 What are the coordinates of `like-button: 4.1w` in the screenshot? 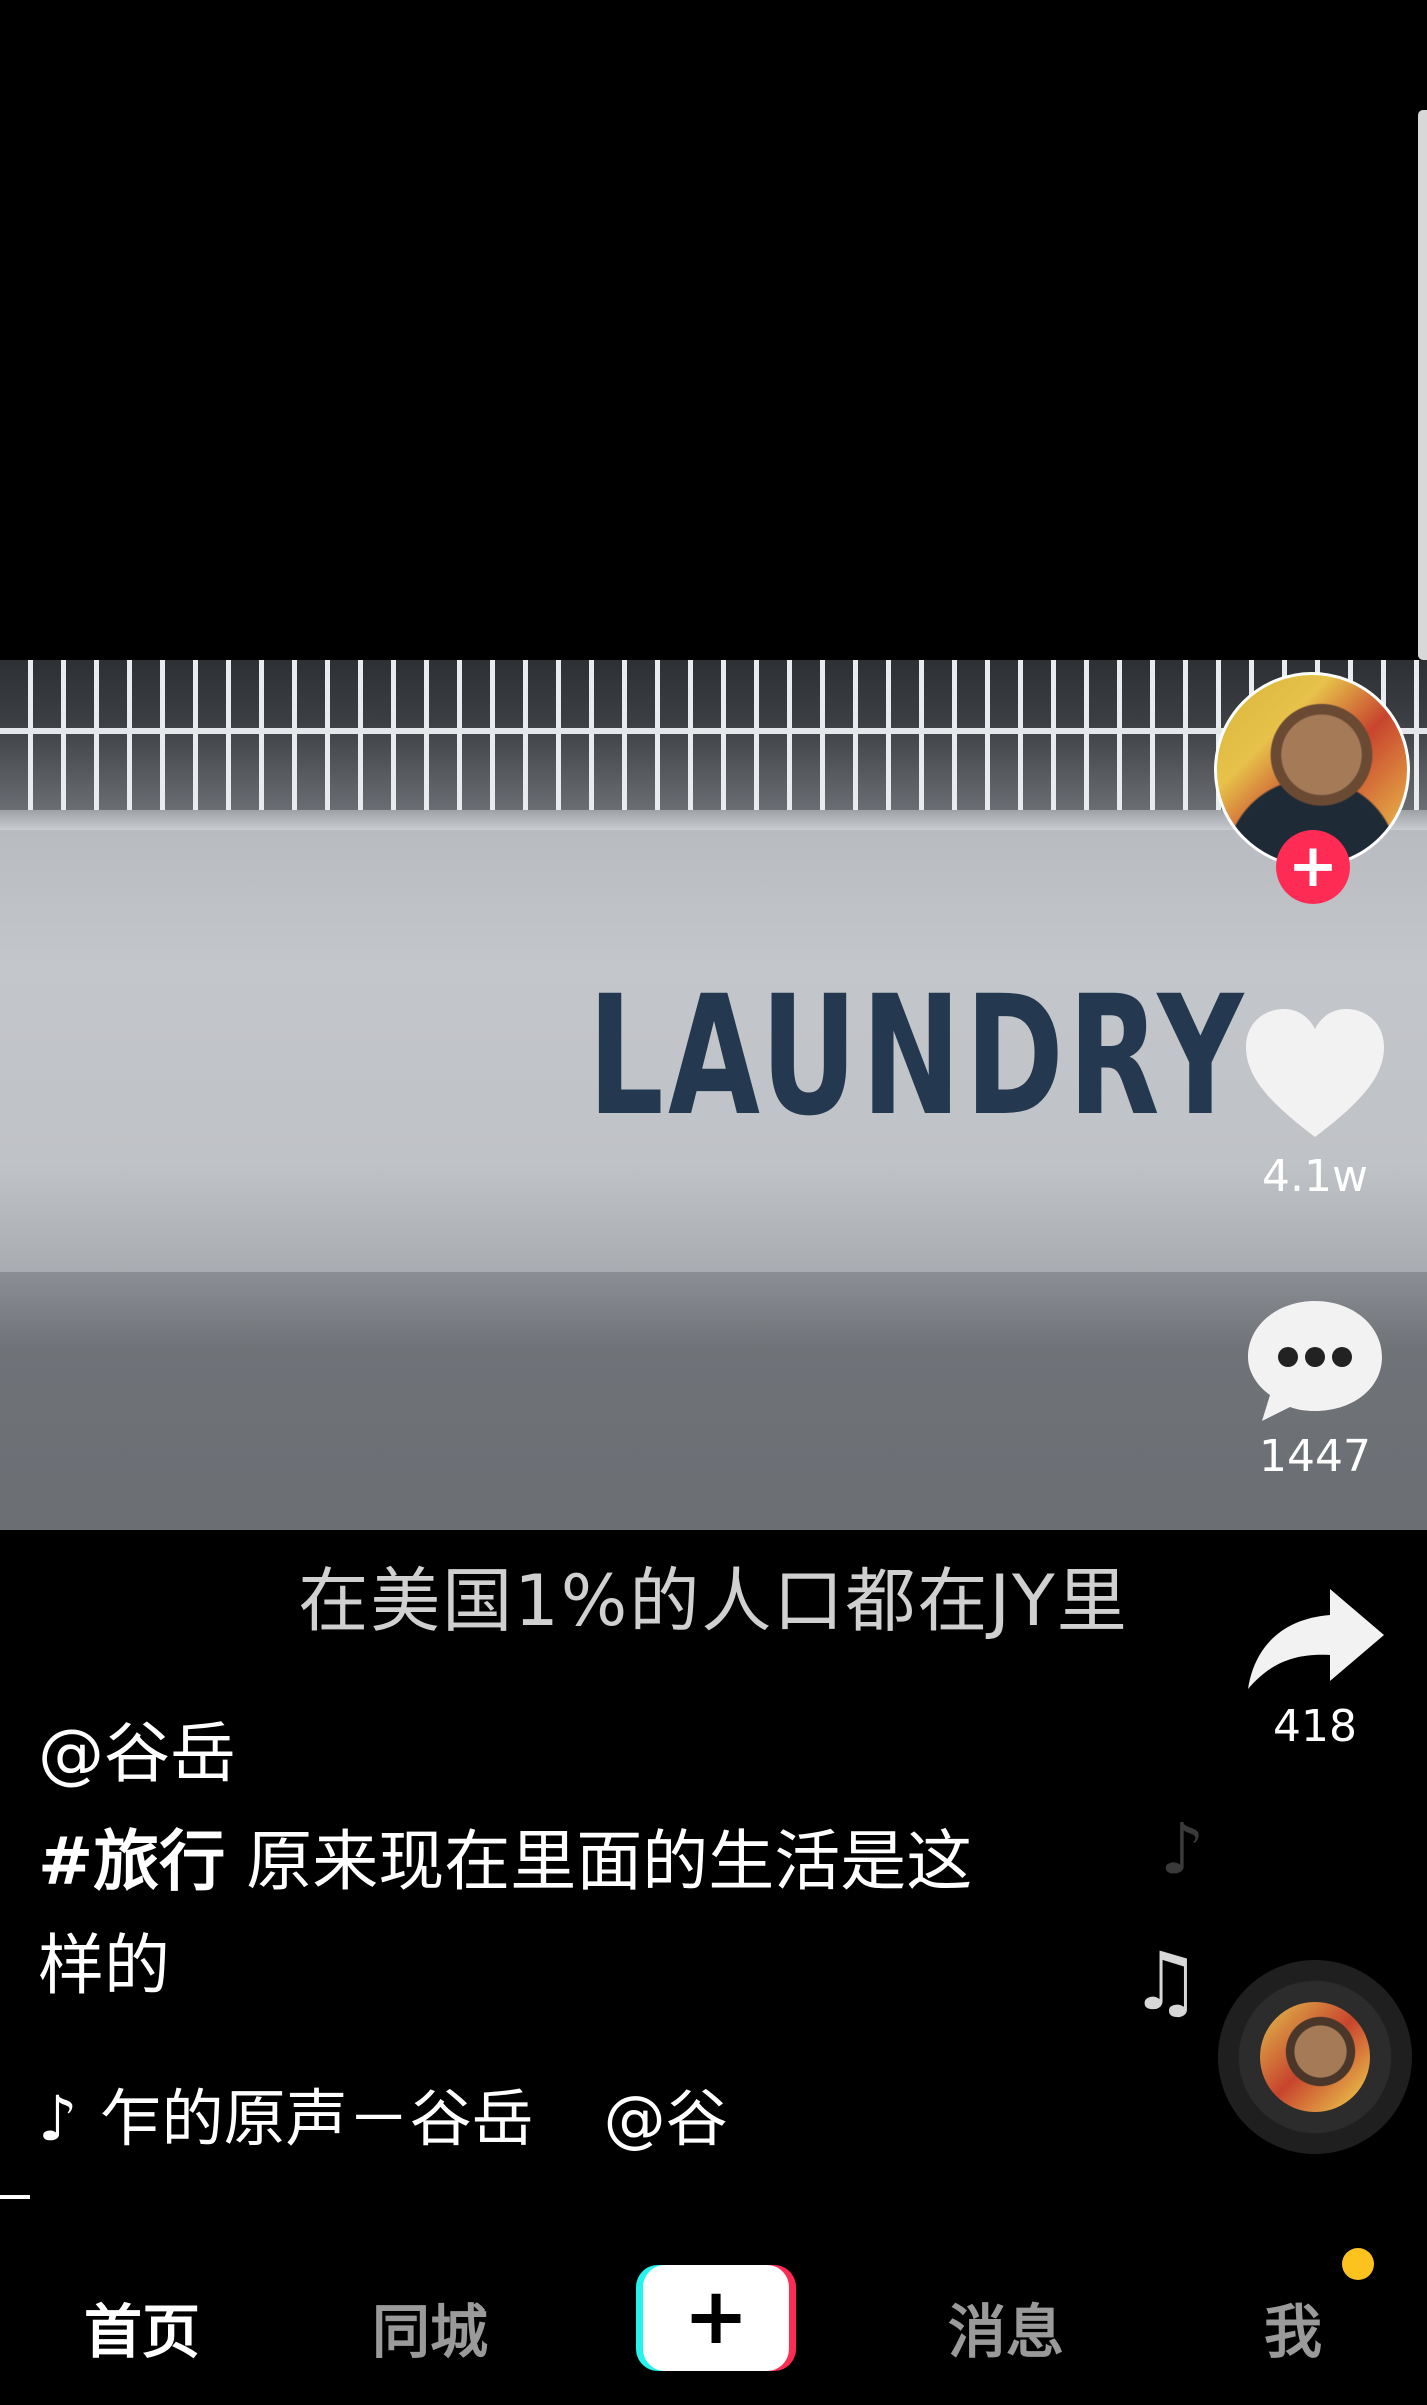 It's located at (1315, 1103).